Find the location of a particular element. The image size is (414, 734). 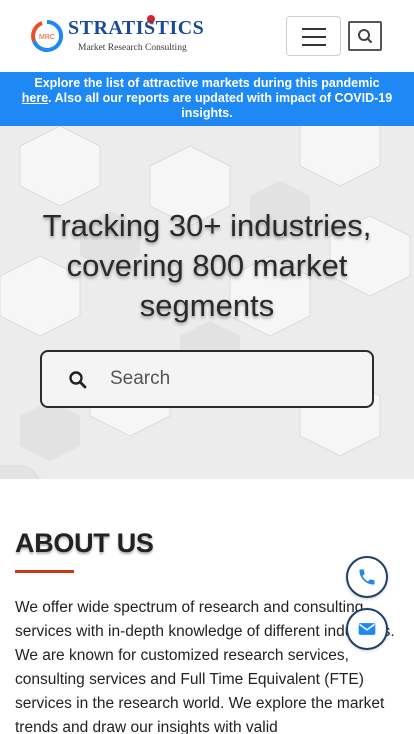

search-toggle-button is located at coordinates (365, 36).